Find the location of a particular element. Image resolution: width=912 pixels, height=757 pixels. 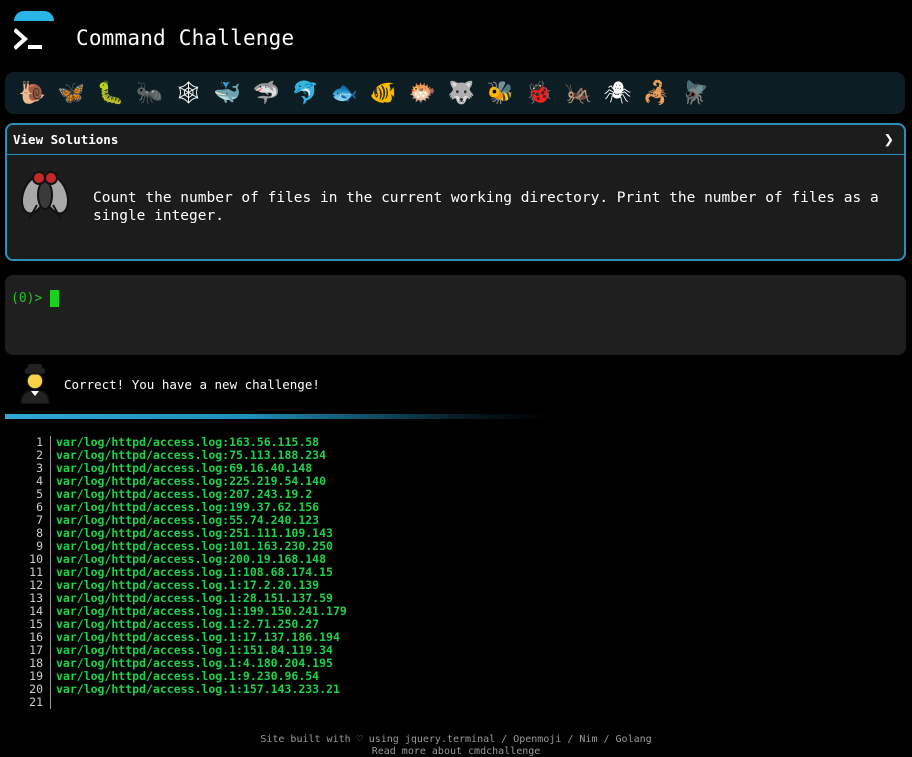

terminal-cursor is located at coordinates (54, 298).